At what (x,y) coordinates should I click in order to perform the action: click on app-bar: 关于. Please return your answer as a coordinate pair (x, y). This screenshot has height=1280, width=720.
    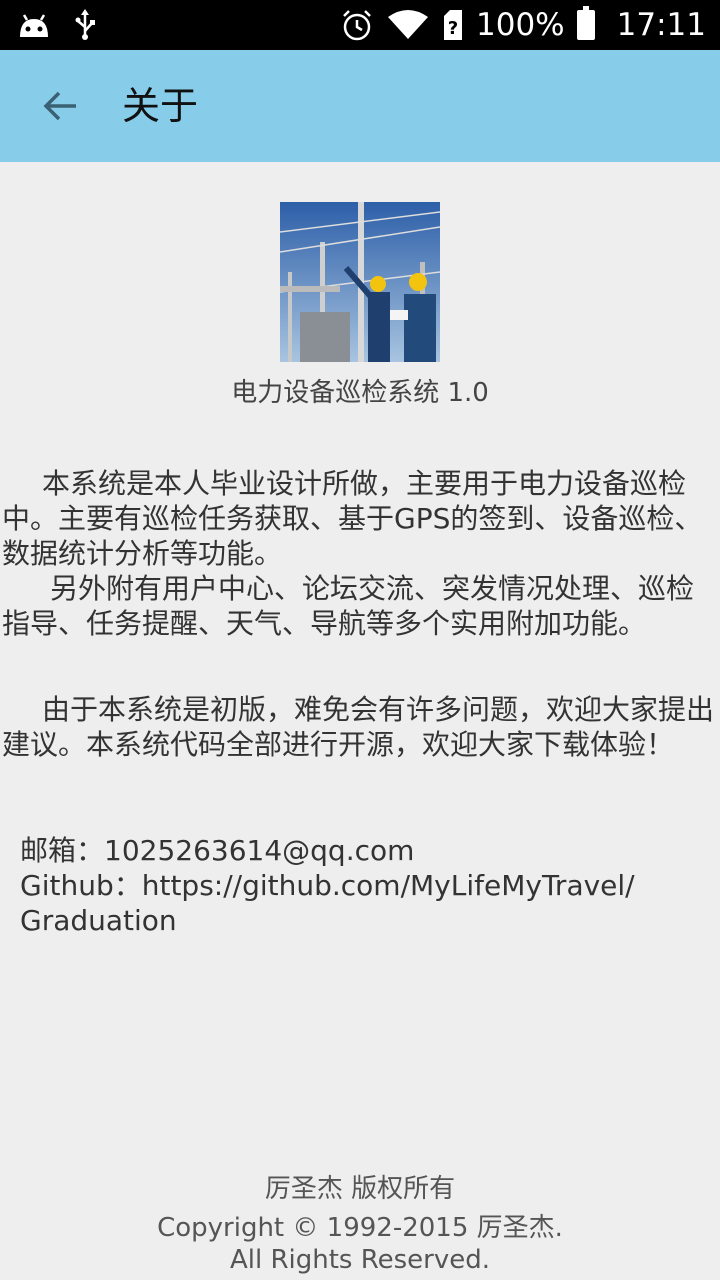
    Looking at the image, I should click on (360, 106).